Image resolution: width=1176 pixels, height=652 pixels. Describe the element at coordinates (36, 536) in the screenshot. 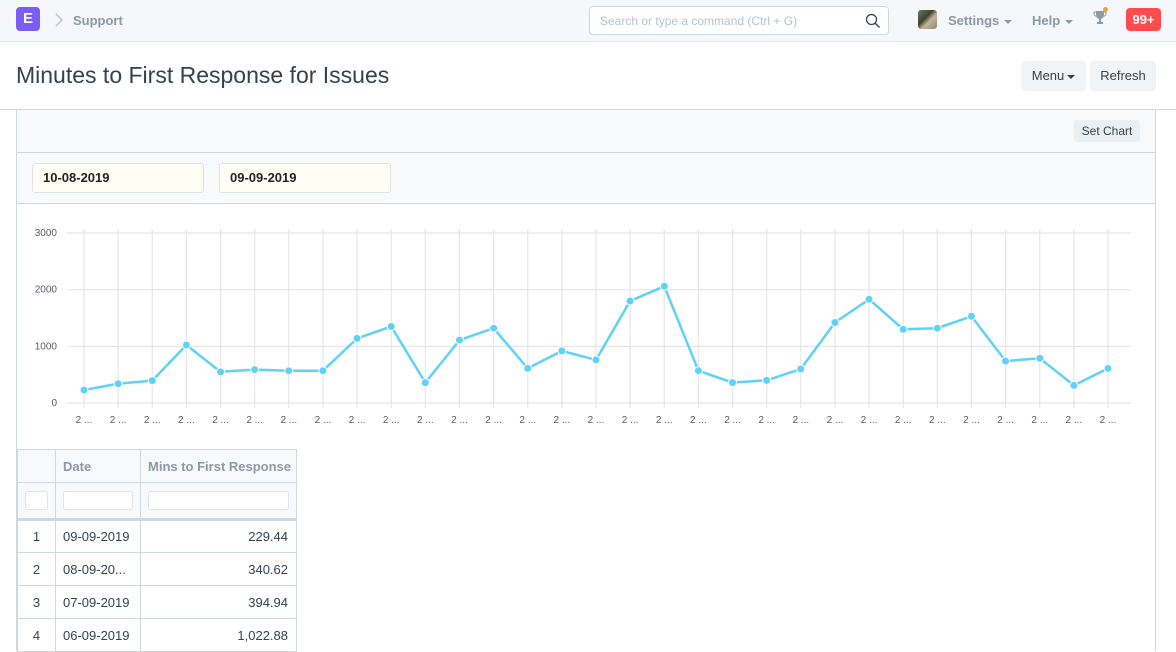

I see `row-index: 1` at that location.